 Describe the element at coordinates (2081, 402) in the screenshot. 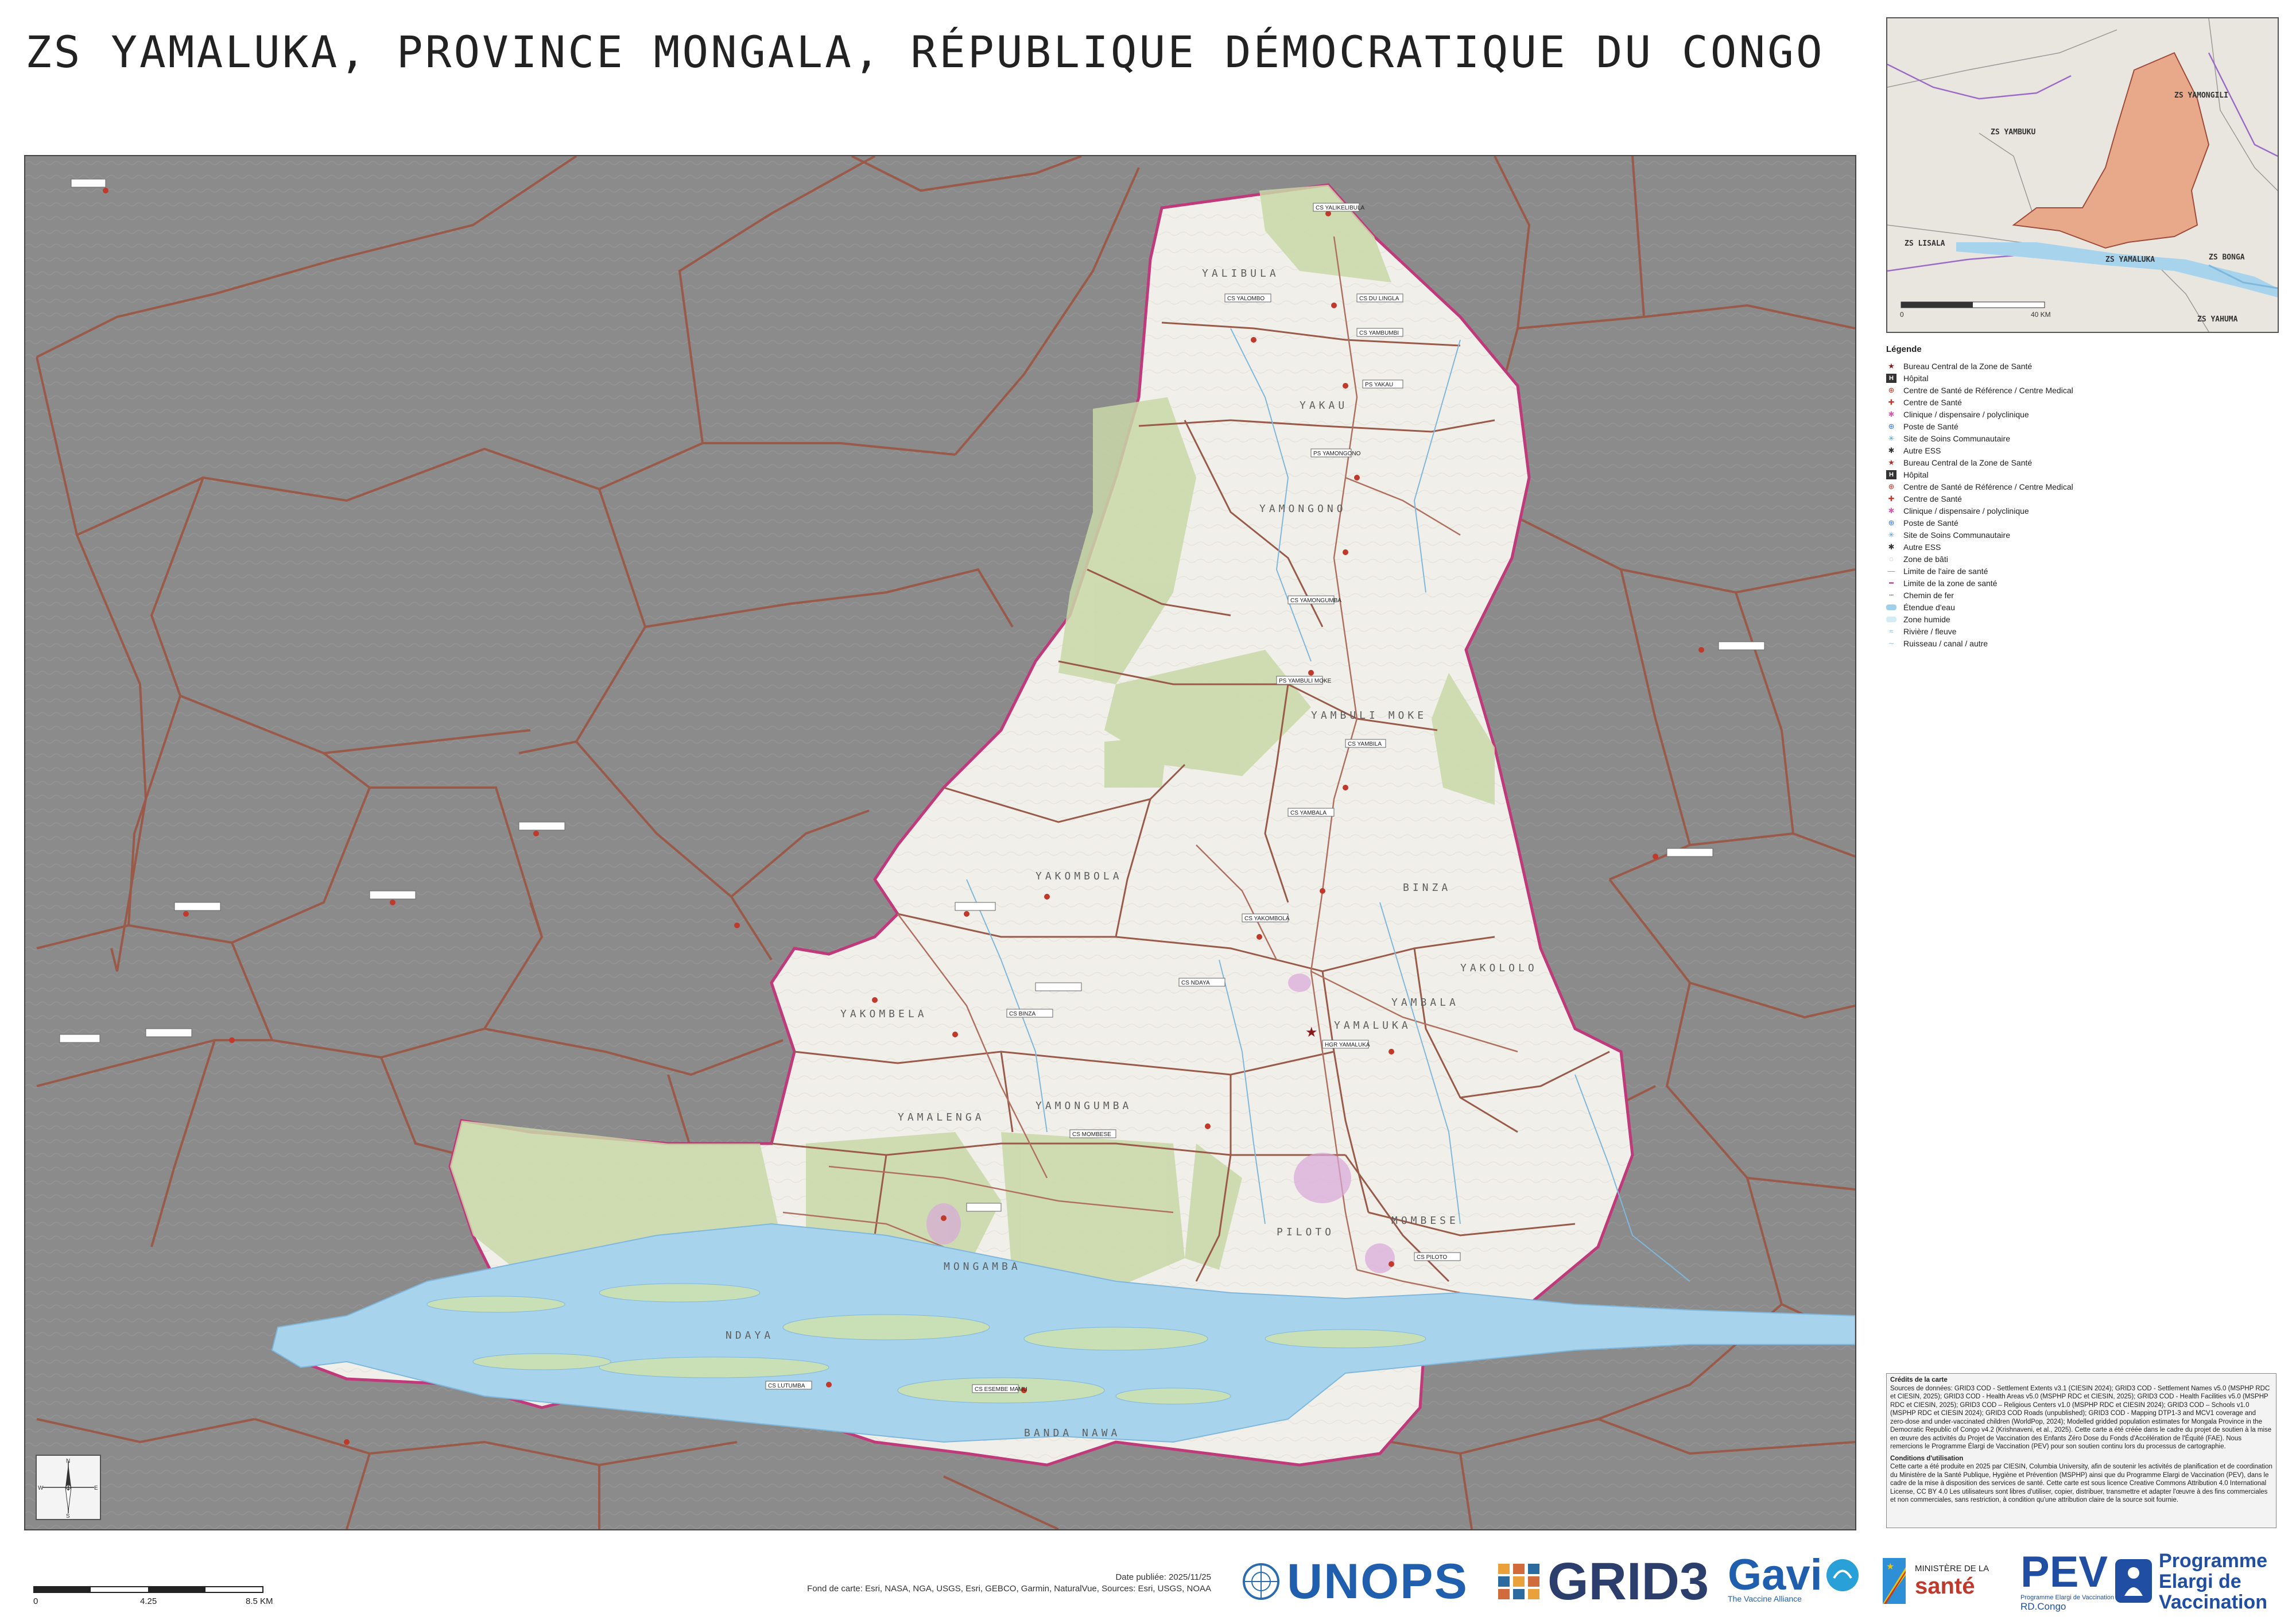

I see `legend-item: ✚ Centre de Santé` at that location.